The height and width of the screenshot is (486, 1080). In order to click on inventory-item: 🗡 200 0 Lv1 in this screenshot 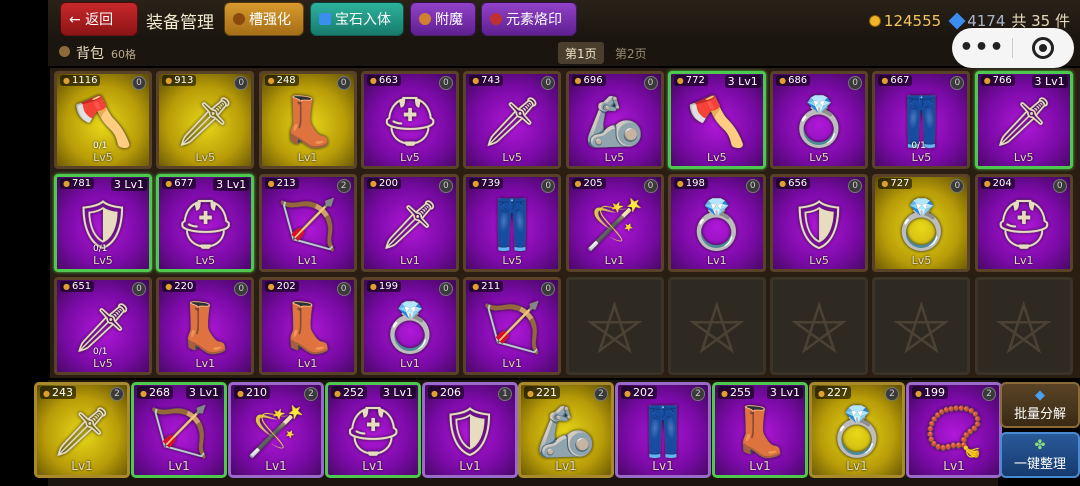, I will do `click(409, 223)`.